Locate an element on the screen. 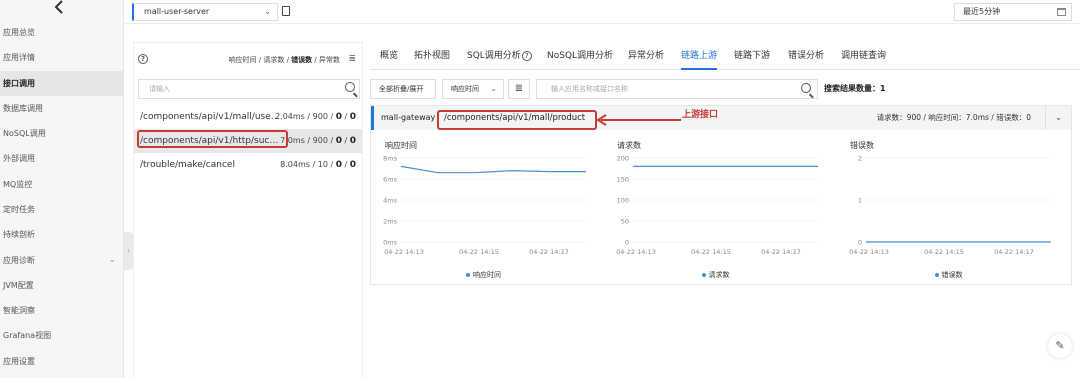 This screenshot has height=378, width=1080. list-item-rt-req: 2.04ms / 900 / is located at coordinates (305, 116).